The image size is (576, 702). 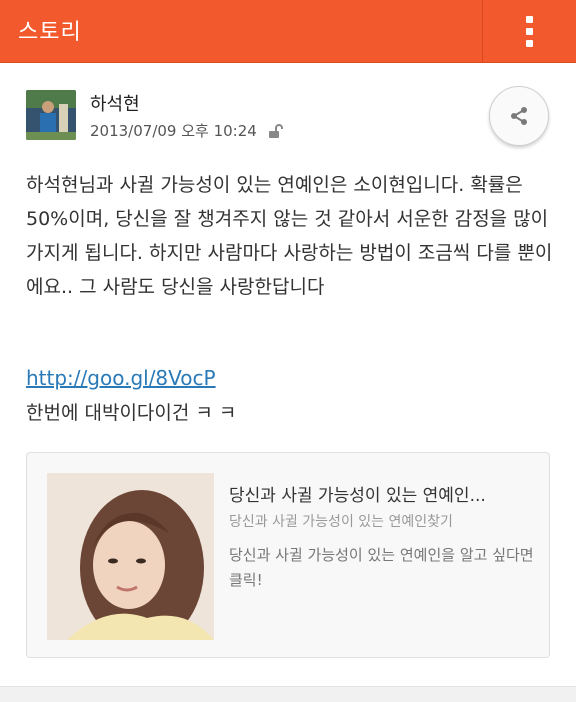 What do you see at coordinates (288, 31) in the screenshot?
I see `app-header: 스토리` at bounding box center [288, 31].